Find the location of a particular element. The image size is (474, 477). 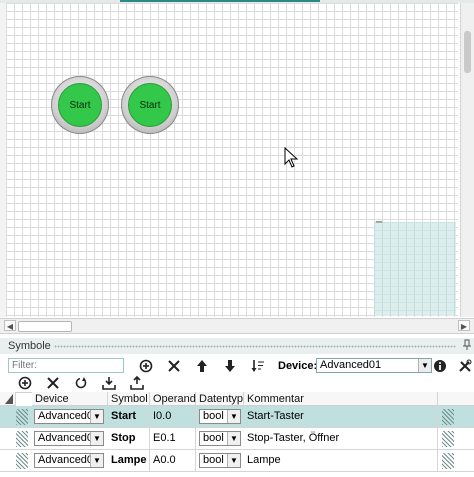

add-circle-icon is located at coordinates (146, 366).